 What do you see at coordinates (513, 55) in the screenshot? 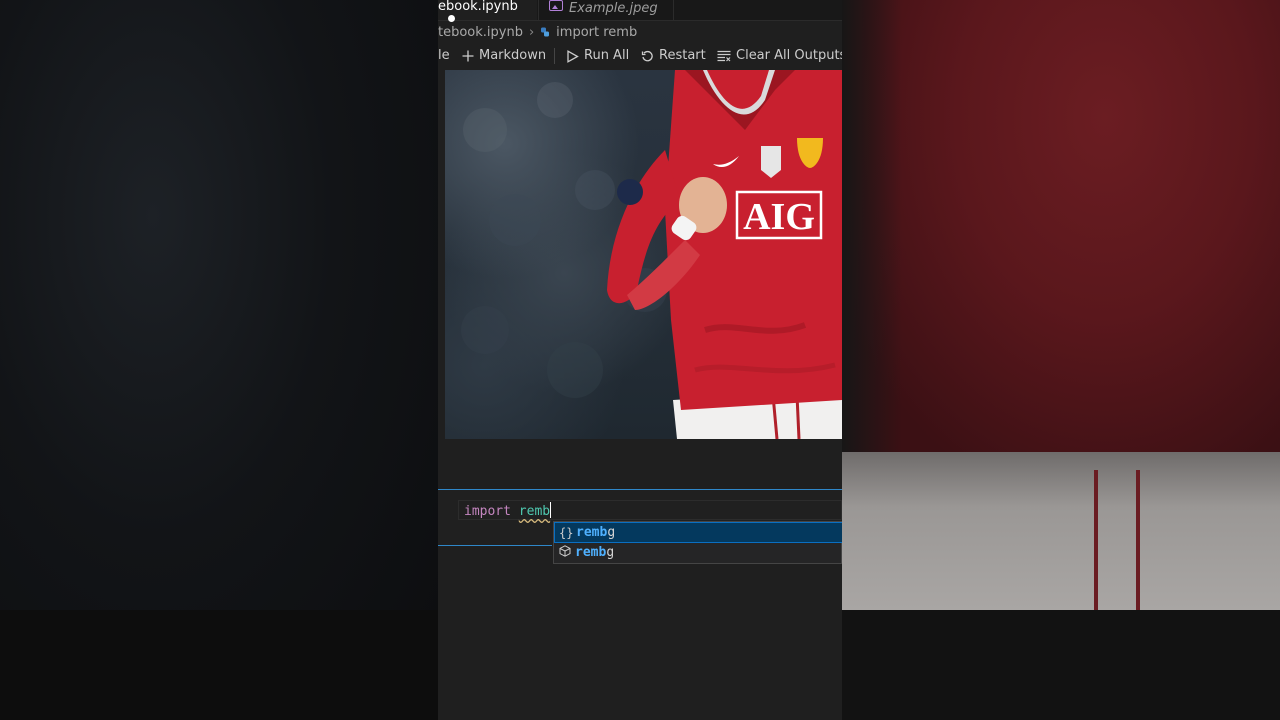
I see `markdown-label: Markdown` at bounding box center [513, 55].